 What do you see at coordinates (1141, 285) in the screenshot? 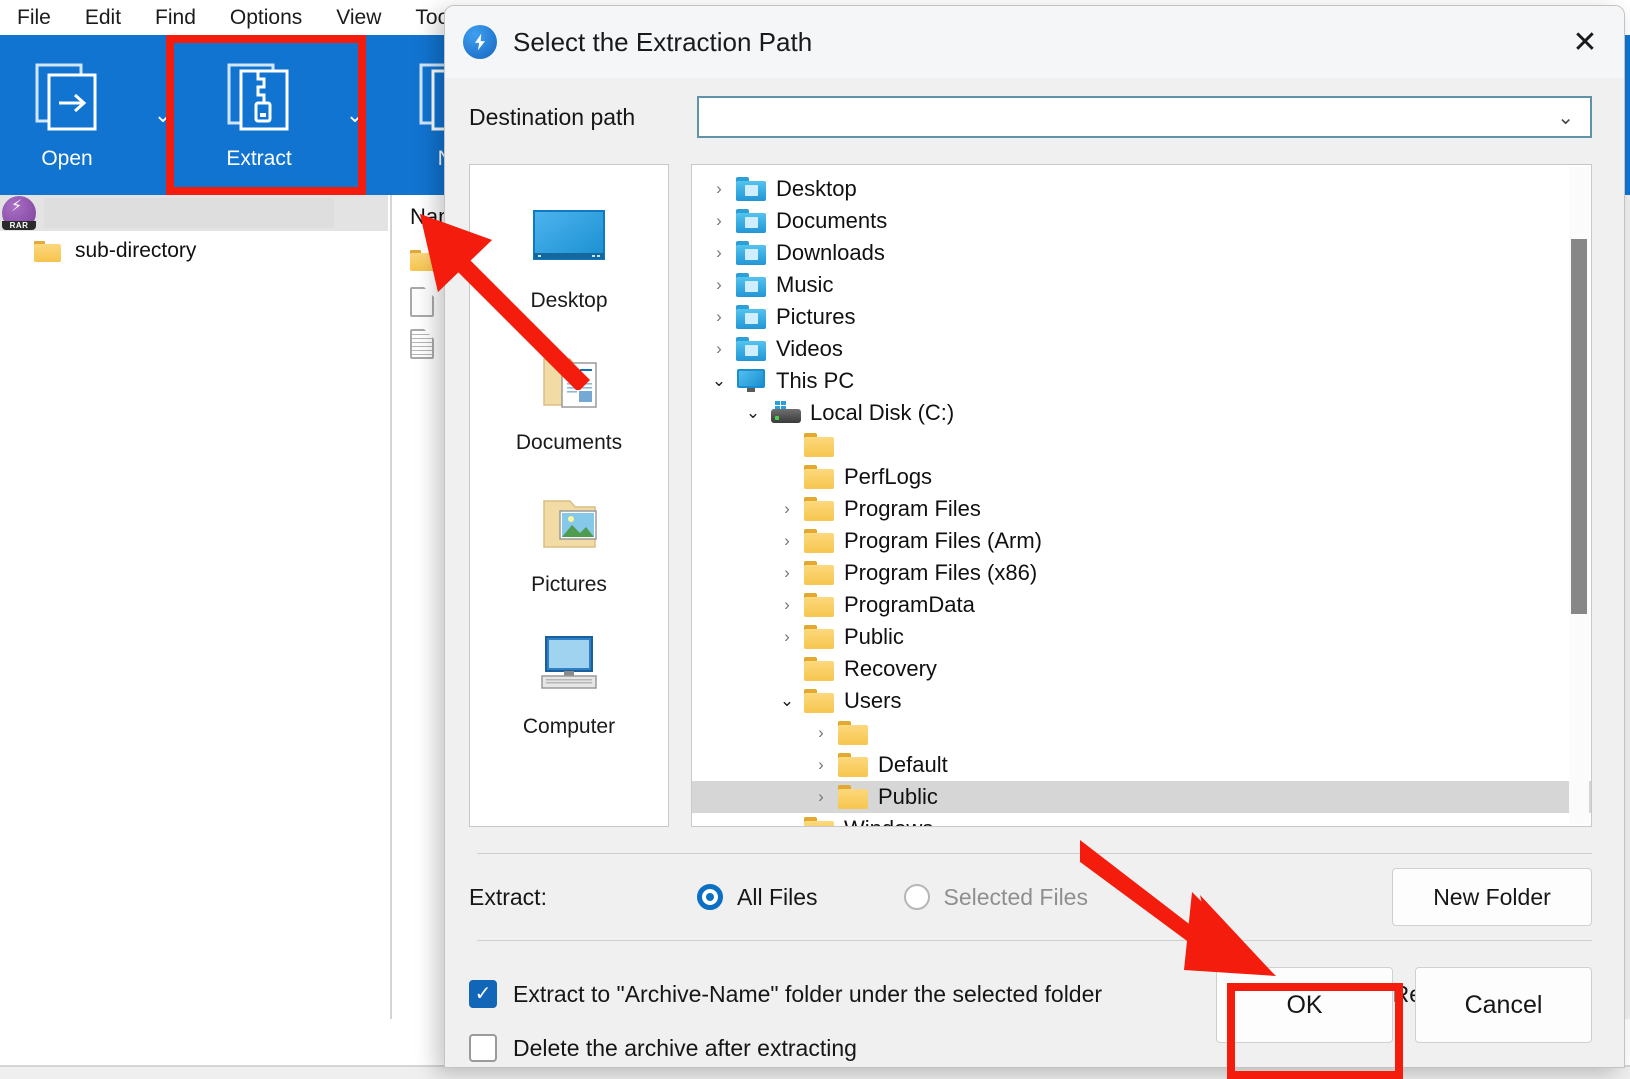
I see `tree-item: › Music` at bounding box center [1141, 285].